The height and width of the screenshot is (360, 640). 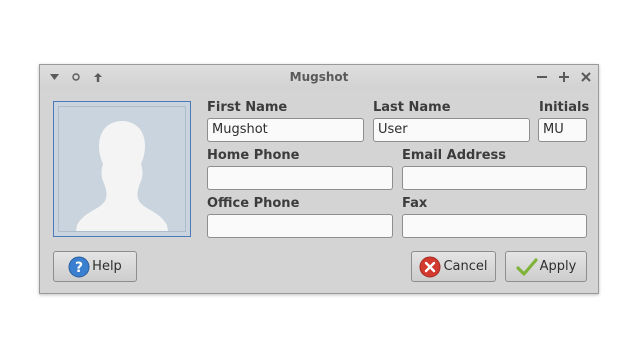 What do you see at coordinates (412, 107) in the screenshot?
I see `last-name-label: Last Name` at bounding box center [412, 107].